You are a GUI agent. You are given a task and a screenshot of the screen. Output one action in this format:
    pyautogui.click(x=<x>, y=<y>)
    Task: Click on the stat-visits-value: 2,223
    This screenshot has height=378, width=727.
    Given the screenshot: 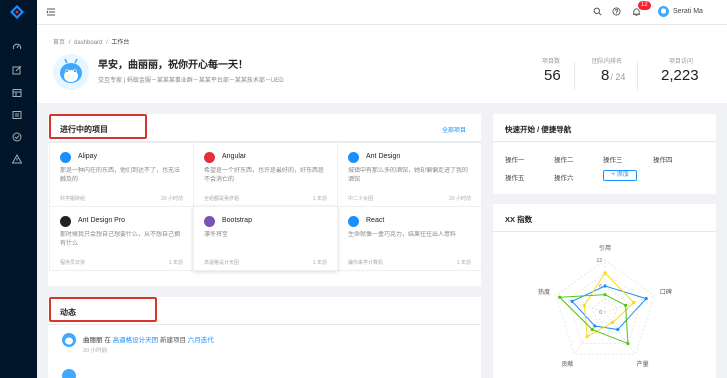 What is the action you would take?
    pyautogui.click(x=680, y=75)
    